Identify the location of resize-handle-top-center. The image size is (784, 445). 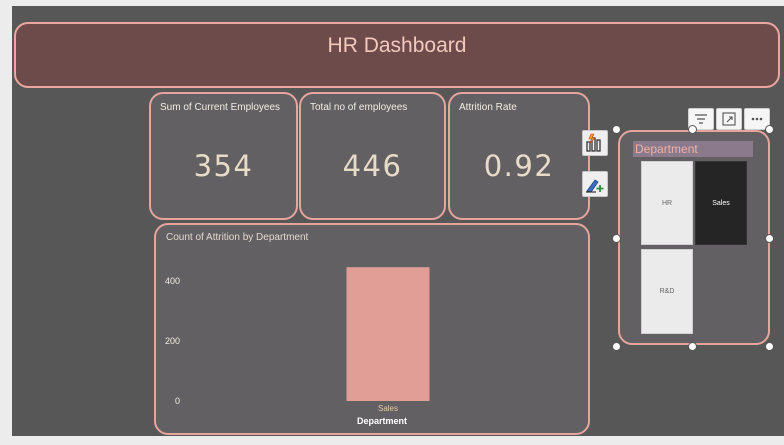
(692, 129).